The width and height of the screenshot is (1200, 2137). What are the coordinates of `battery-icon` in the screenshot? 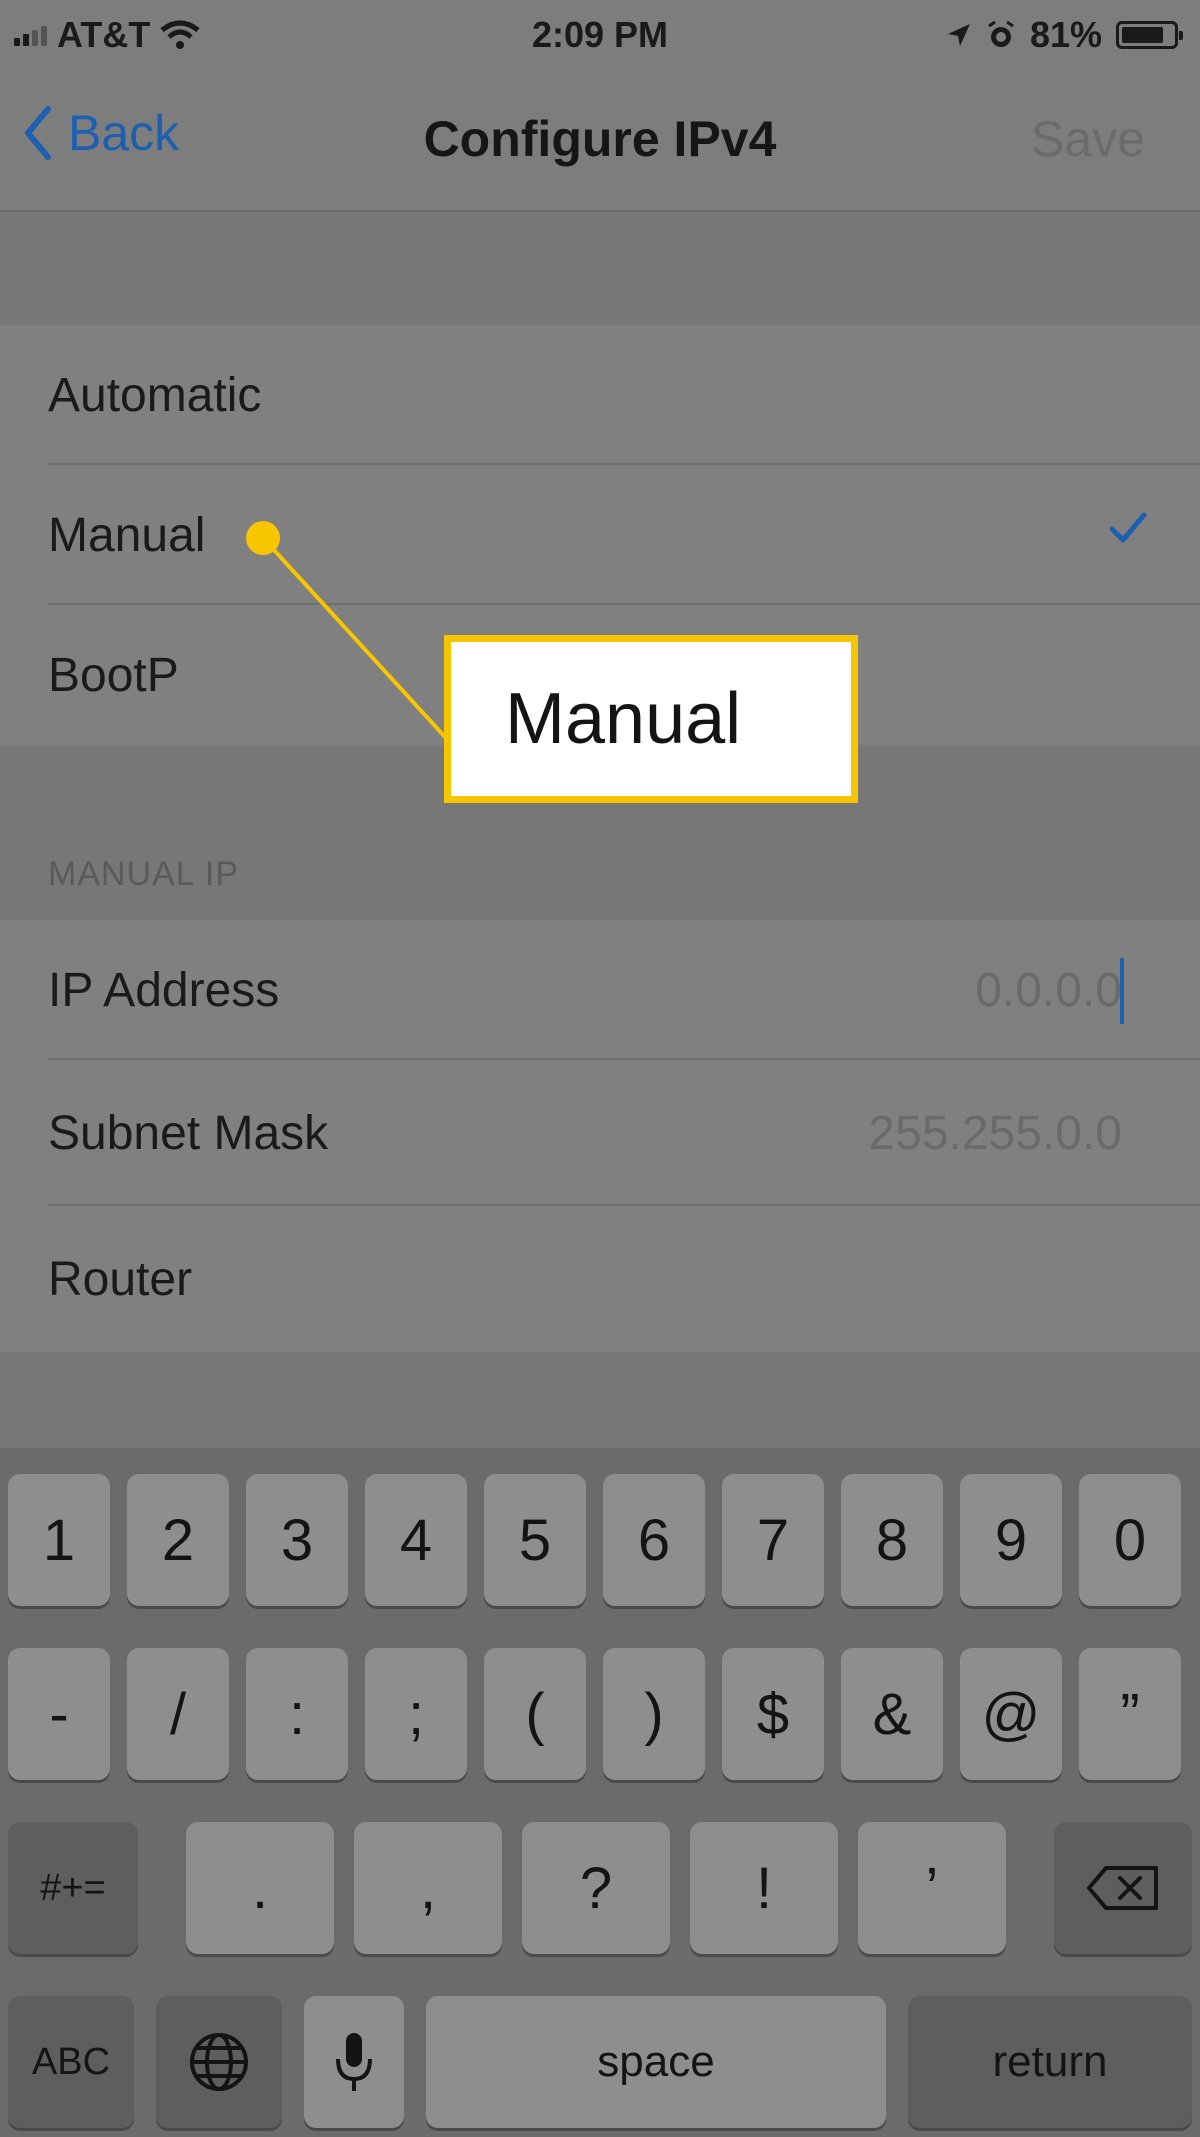 It's located at (1149, 35).